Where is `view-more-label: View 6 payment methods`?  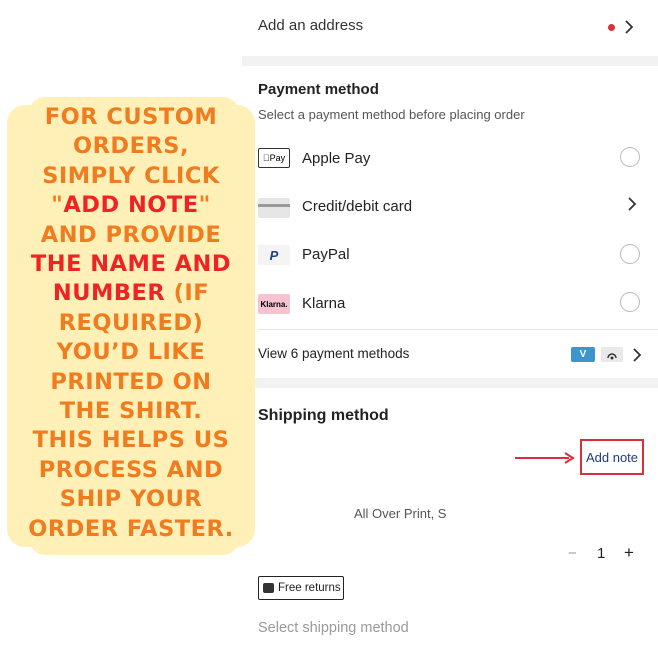 view-more-label: View 6 payment methods is located at coordinates (334, 353).